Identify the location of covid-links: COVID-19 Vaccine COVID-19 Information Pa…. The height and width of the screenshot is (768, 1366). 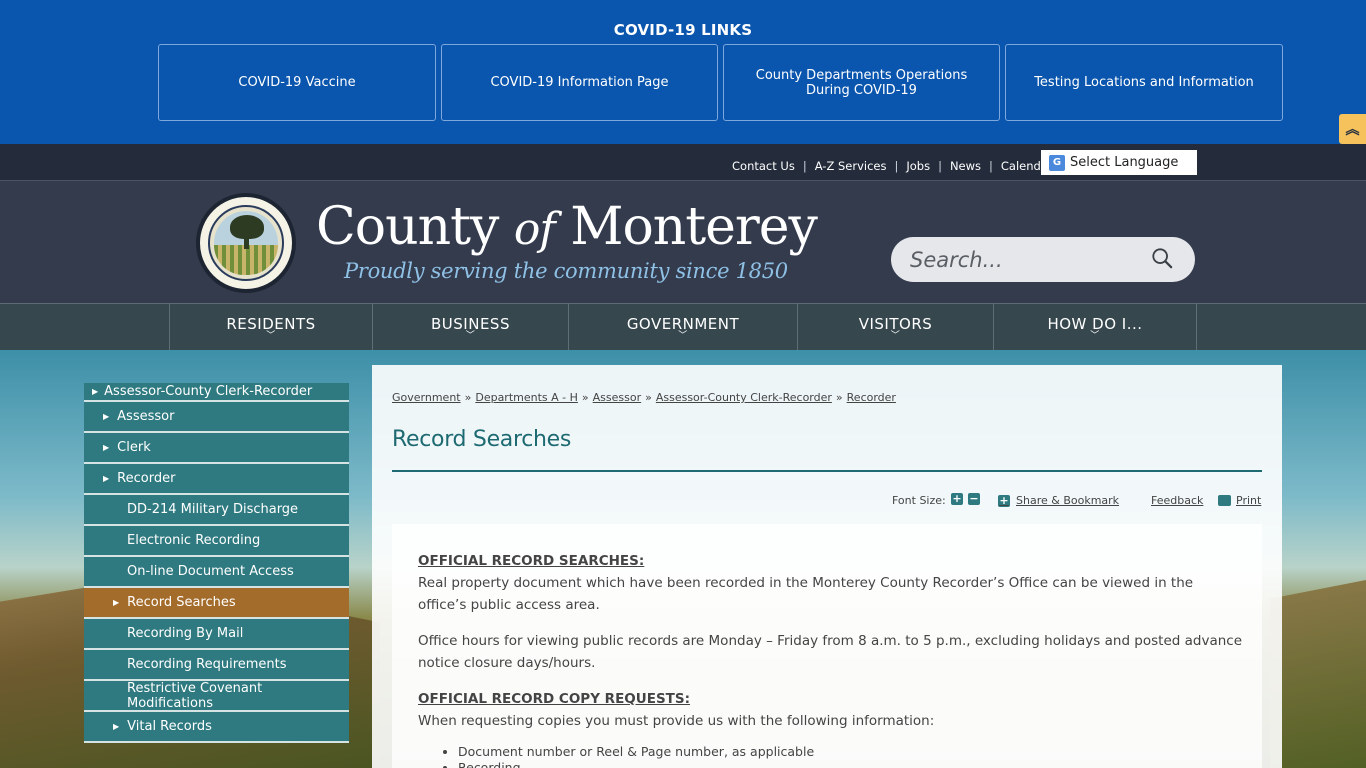
(720, 82).